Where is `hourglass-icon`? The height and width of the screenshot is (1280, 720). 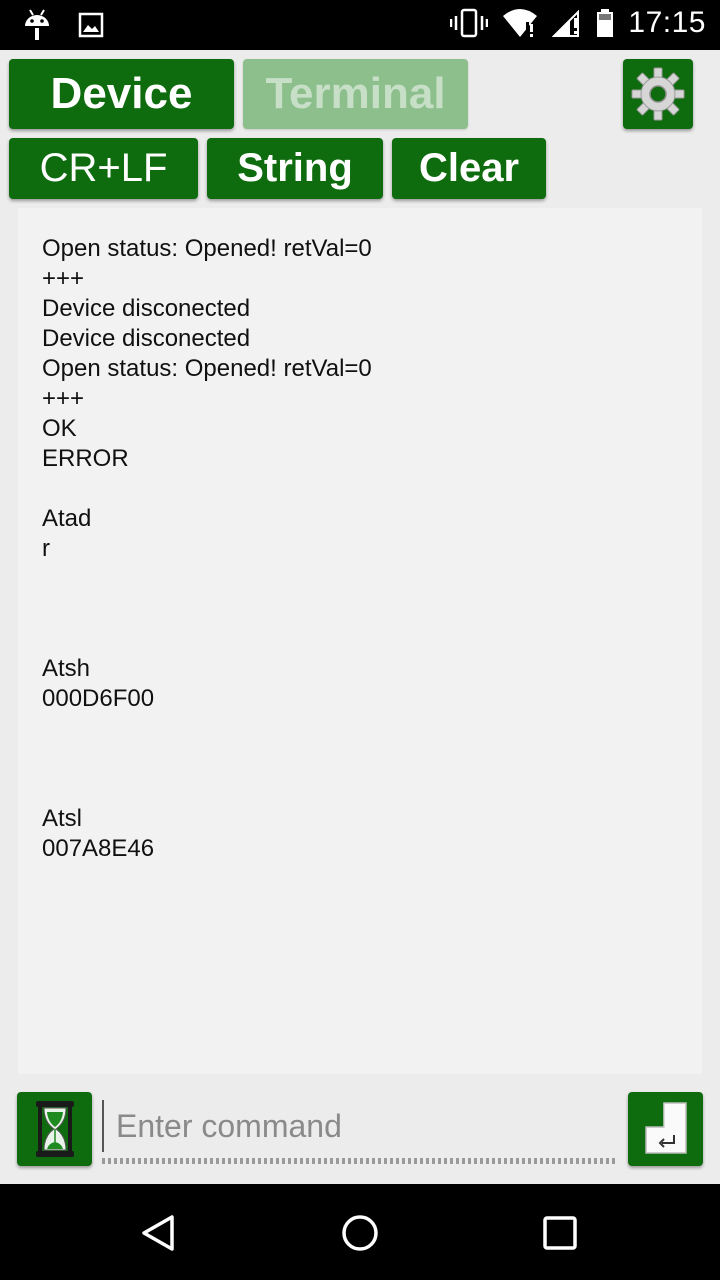
hourglass-icon is located at coordinates (54, 1129).